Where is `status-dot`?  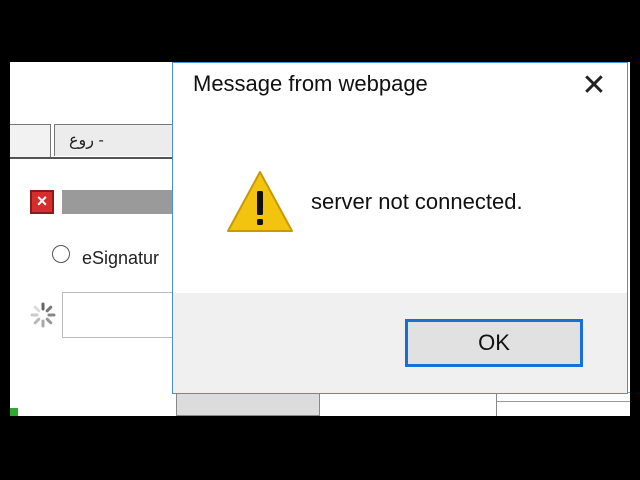
status-dot is located at coordinates (14, 412).